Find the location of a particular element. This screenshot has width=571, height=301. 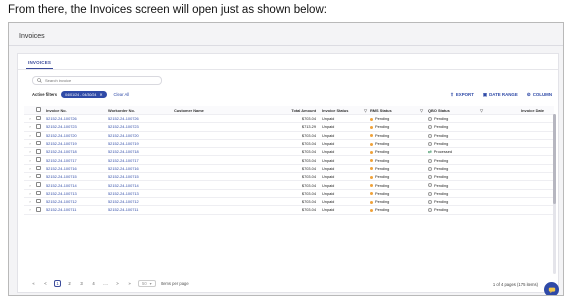

page-button: 2 is located at coordinates (69, 283).